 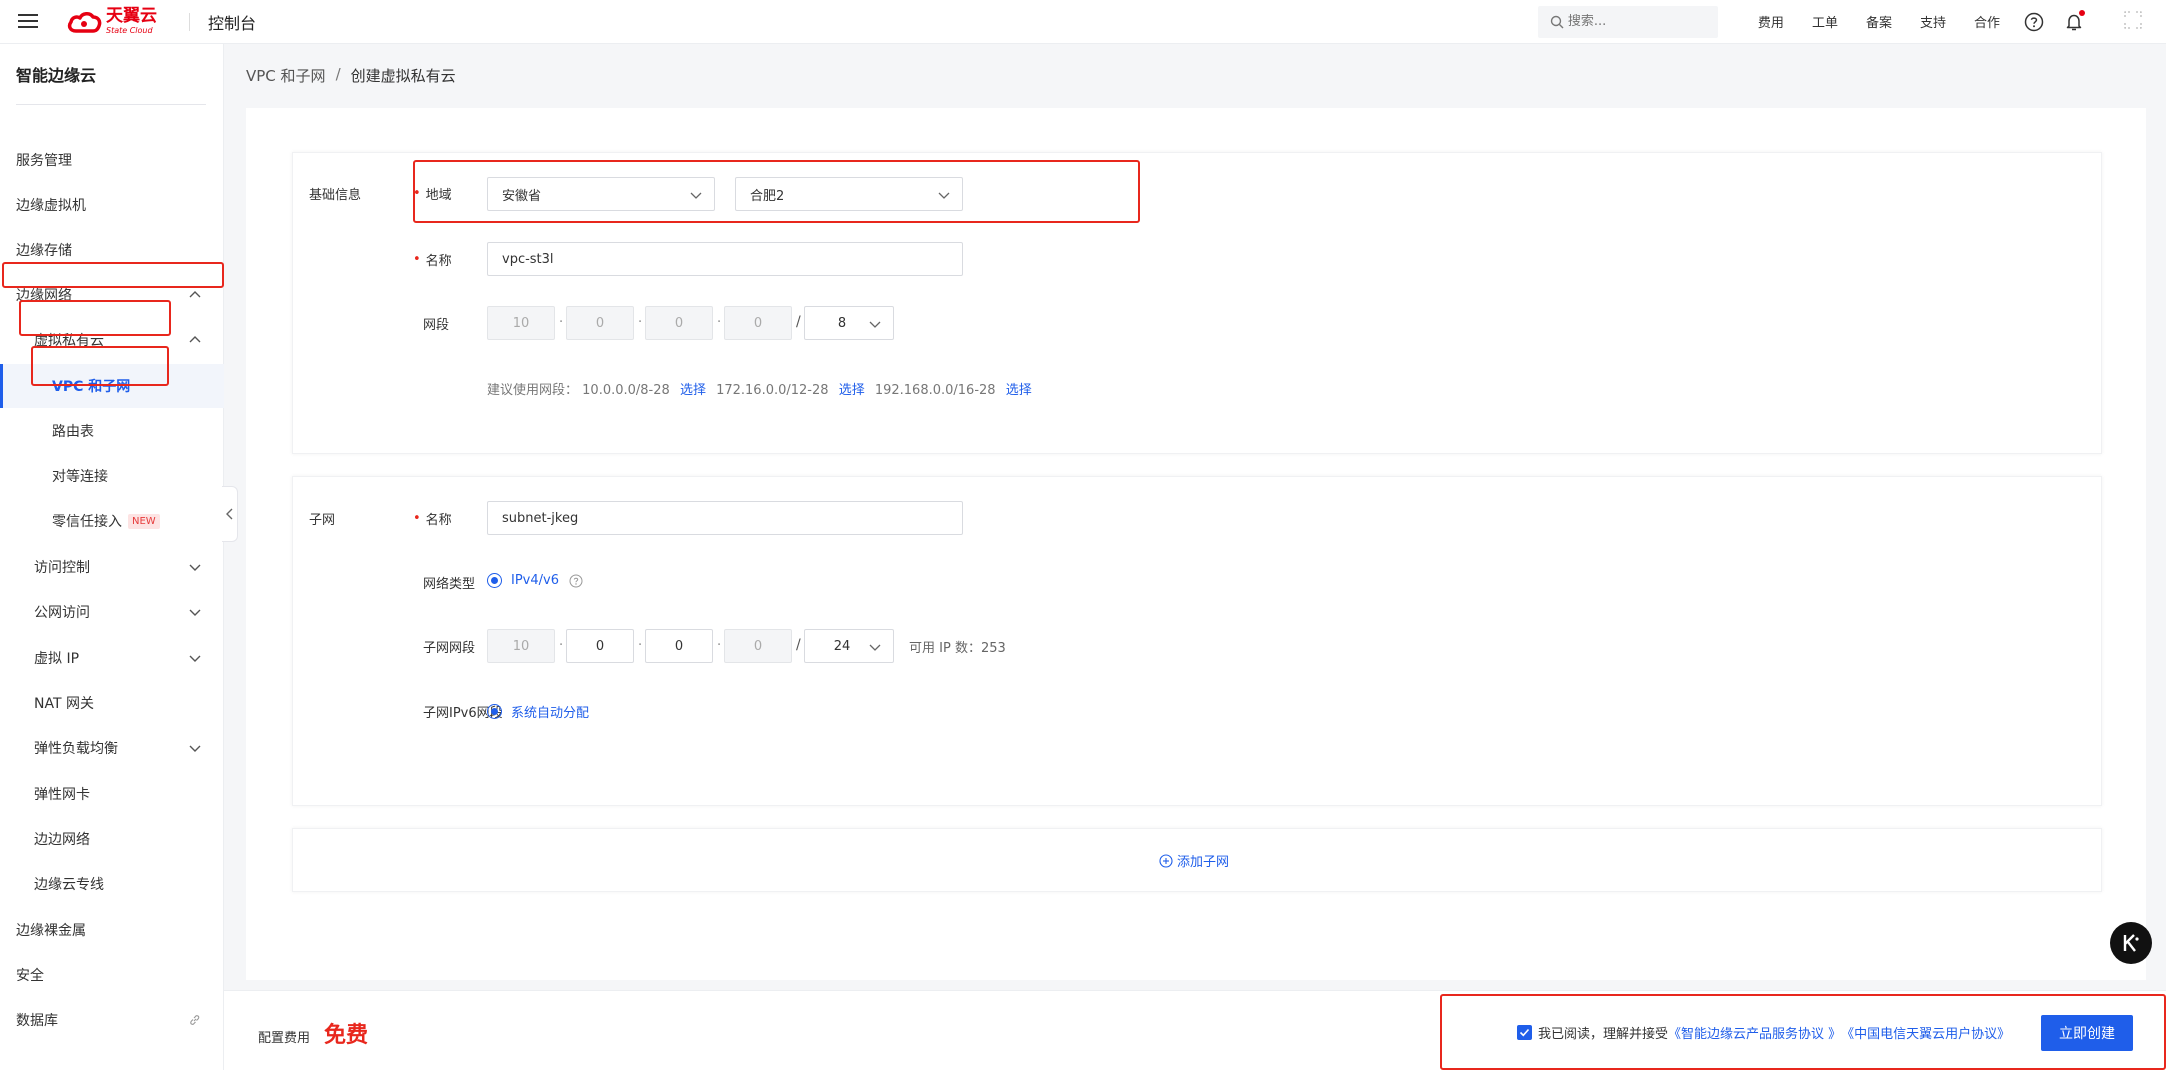 What do you see at coordinates (112, 884) in the screenshot?
I see `sidebar-item-direct-connect: 边缘云专线` at bounding box center [112, 884].